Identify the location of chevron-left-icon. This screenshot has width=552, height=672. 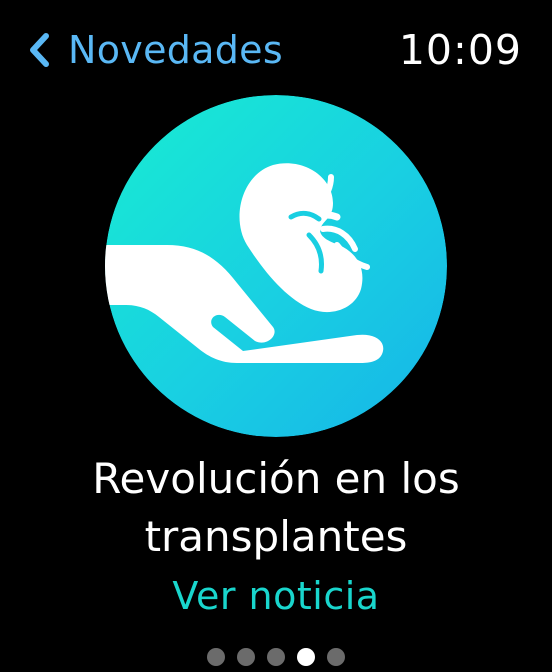
(39, 50).